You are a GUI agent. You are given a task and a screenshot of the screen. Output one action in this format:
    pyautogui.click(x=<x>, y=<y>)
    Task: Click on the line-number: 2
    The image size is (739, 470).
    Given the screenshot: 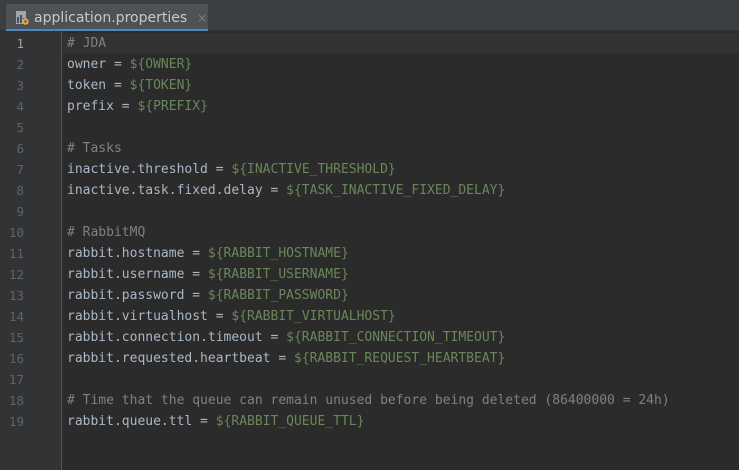 What is the action you would take?
    pyautogui.click(x=20, y=64)
    